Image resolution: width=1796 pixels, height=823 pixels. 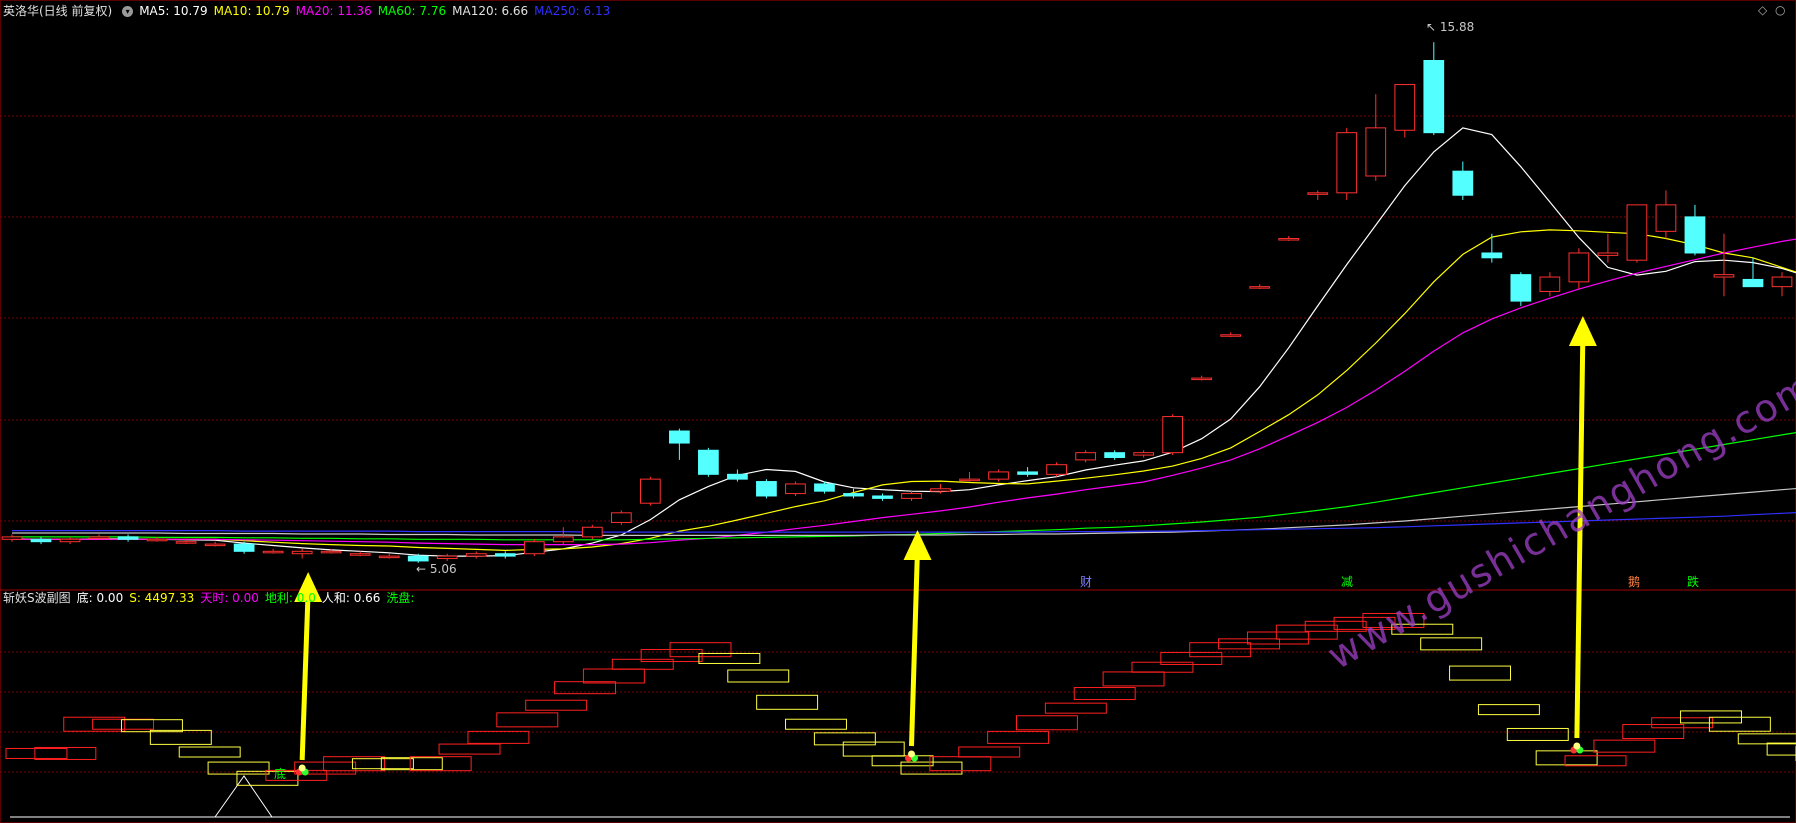 What do you see at coordinates (436, 569) in the screenshot?
I see `low-price-label: ← 5.06` at bounding box center [436, 569].